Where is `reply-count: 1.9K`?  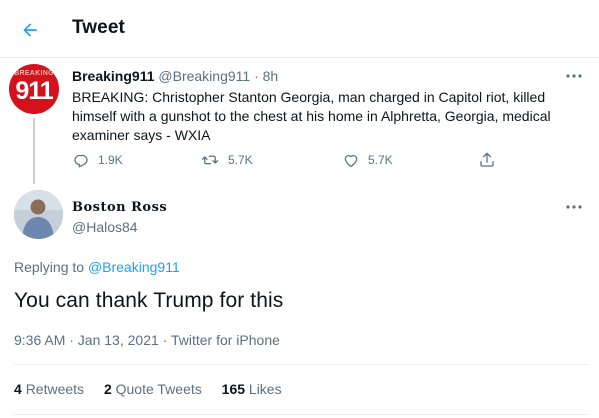 reply-count: 1.9K is located at coordinates (110, 160).